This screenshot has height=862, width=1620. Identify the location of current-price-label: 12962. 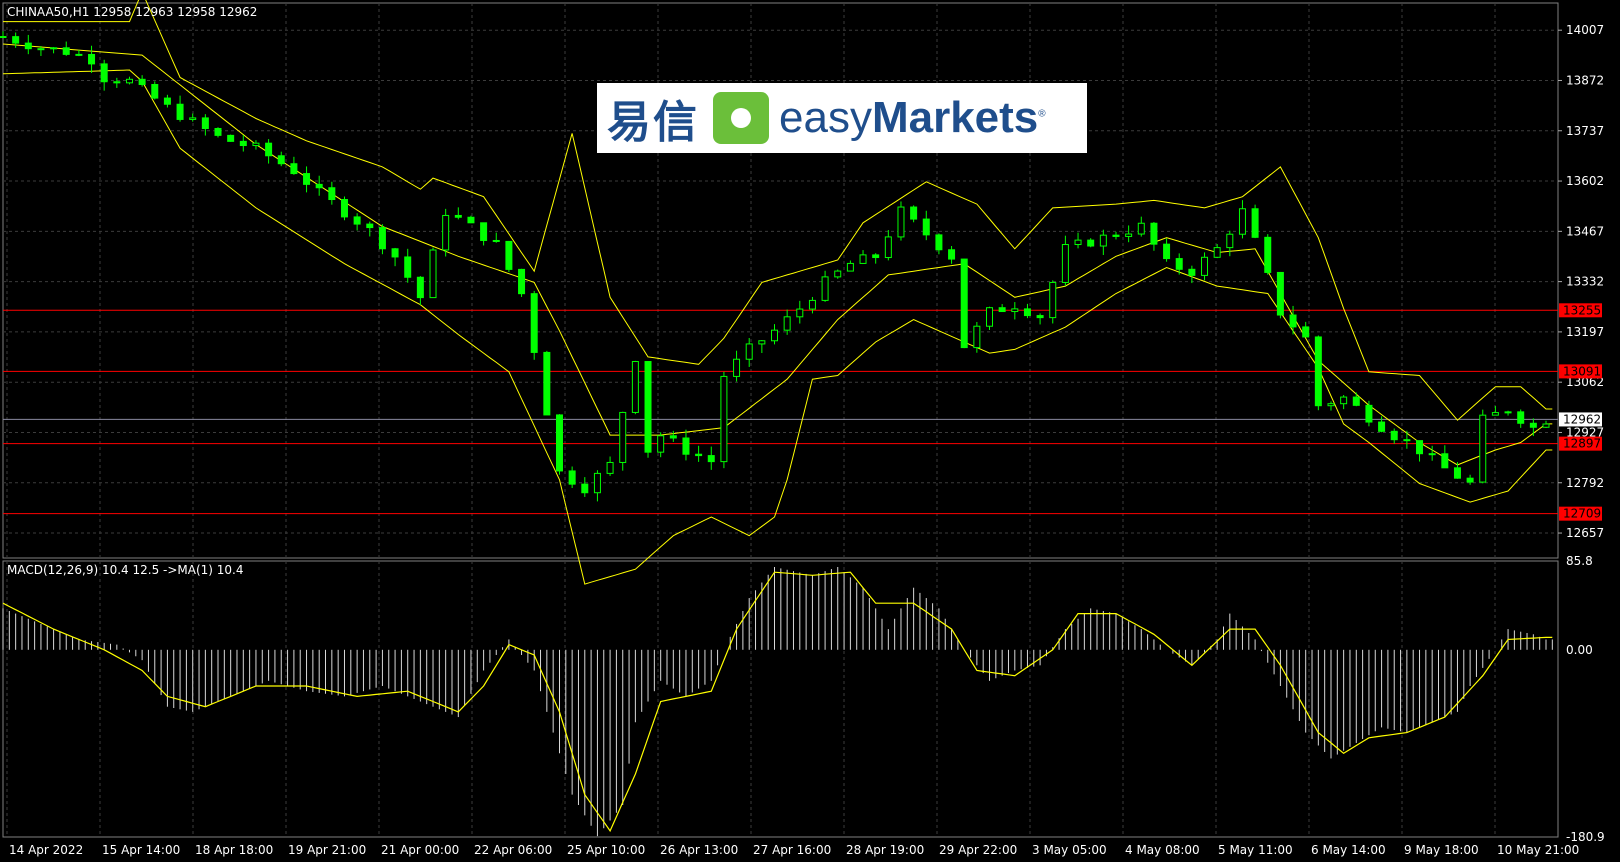
(1582, 419).